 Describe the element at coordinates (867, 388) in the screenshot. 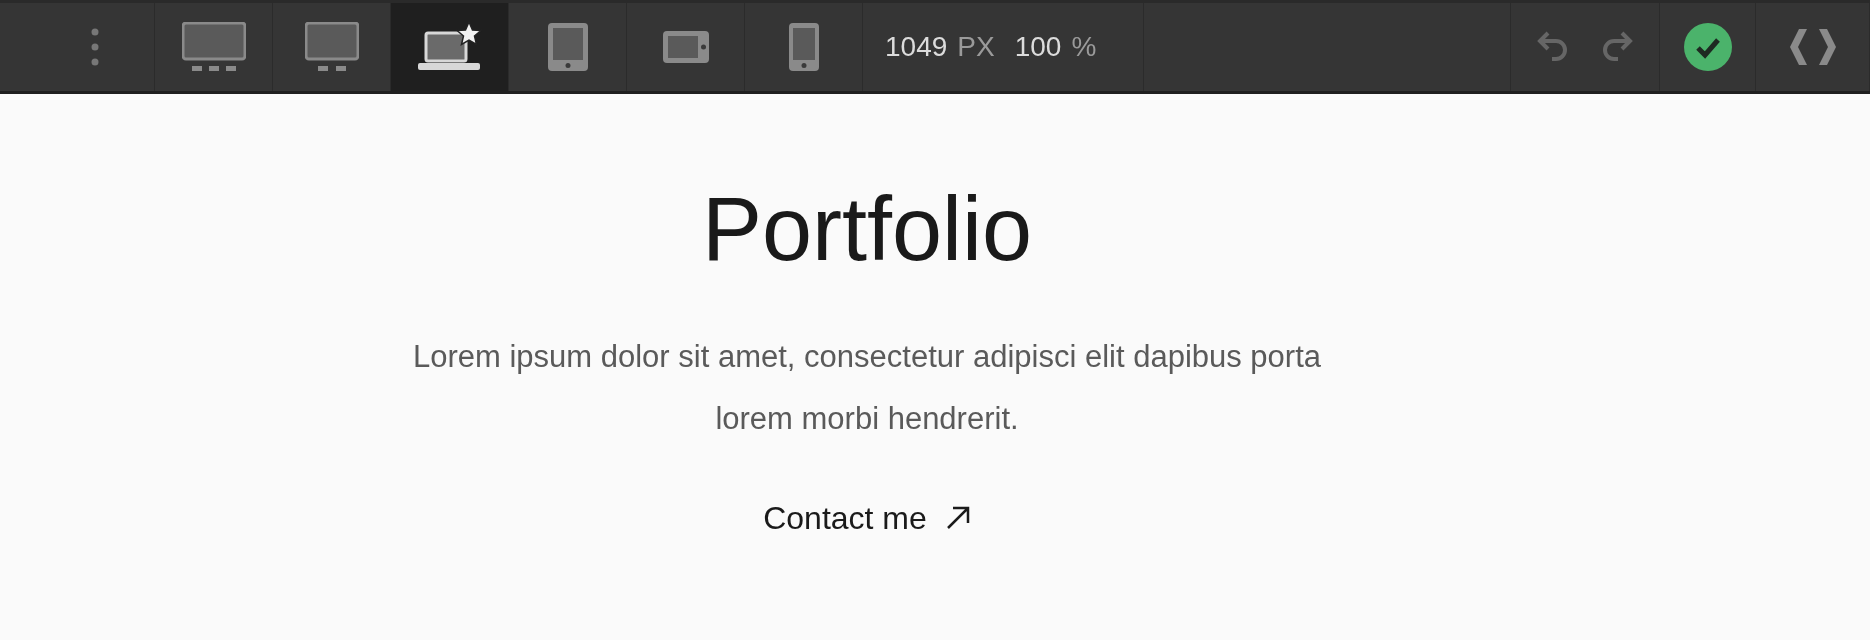

I see `page-description: Lorem ipsum dolor sit amet, consectetur adipisci elit dapibus porta lorem morbi hendrerit.` at that location.